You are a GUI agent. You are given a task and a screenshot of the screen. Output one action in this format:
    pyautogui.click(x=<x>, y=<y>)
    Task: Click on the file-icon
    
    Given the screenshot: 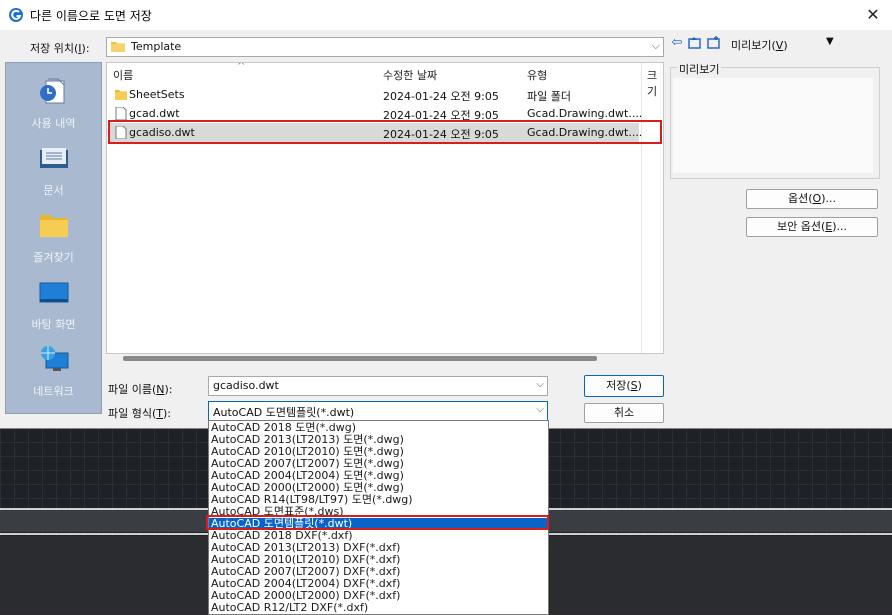 What is the action you would take?
    pyautogui.click(x=121, y=113)
    